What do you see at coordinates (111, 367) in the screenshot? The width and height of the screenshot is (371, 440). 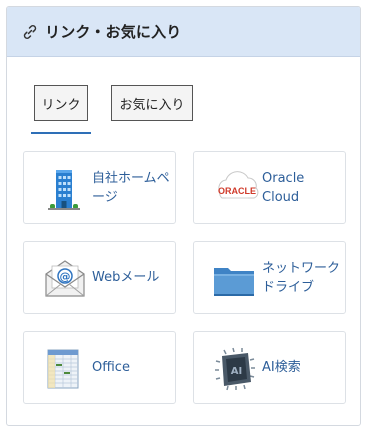 I see `tile-label: Office` at bounding box center [111, 367].